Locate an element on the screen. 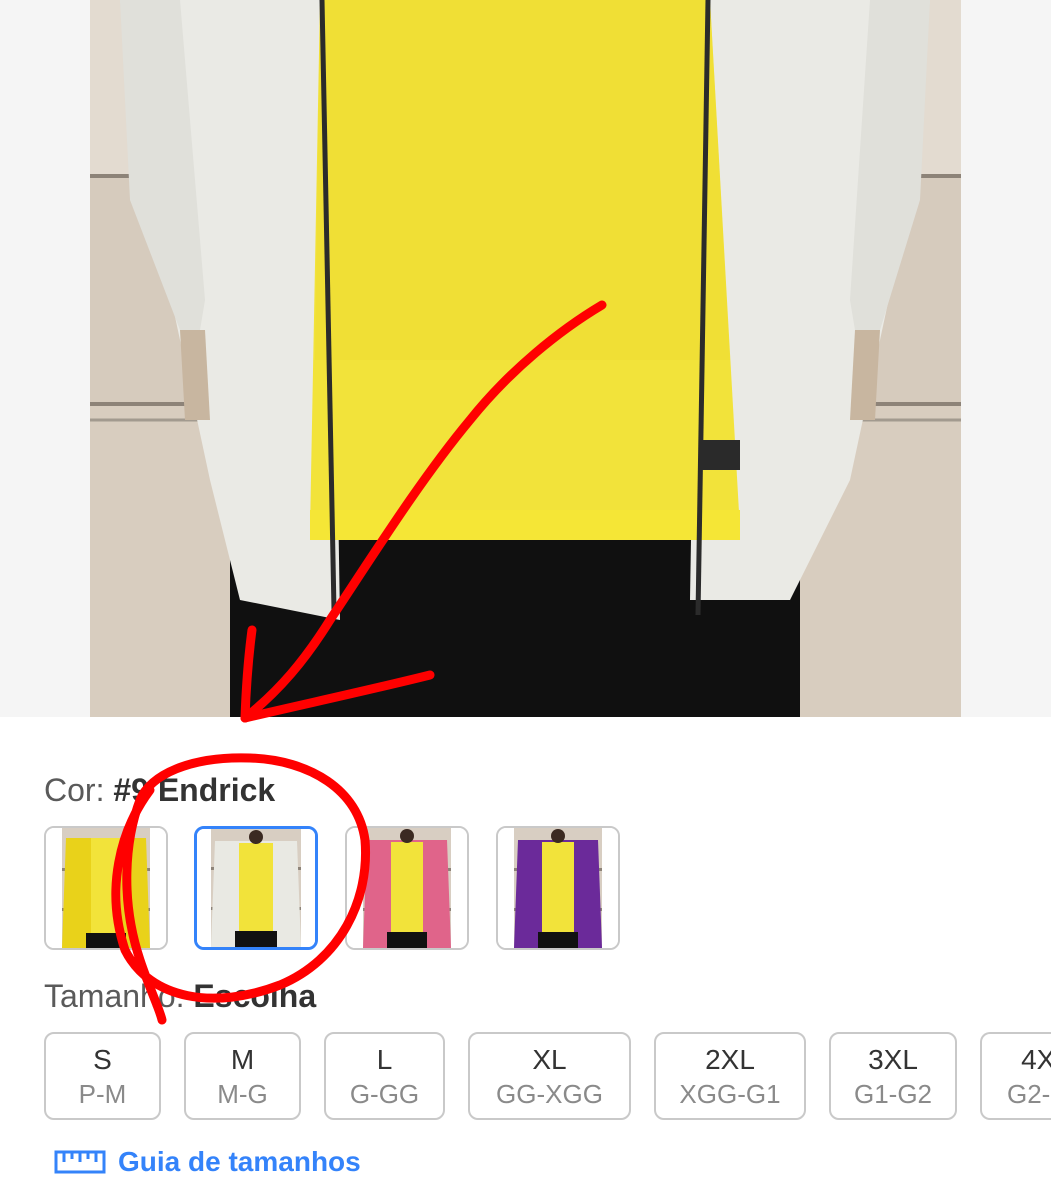  color-swatch-purple is located at coordinates (558, 888).